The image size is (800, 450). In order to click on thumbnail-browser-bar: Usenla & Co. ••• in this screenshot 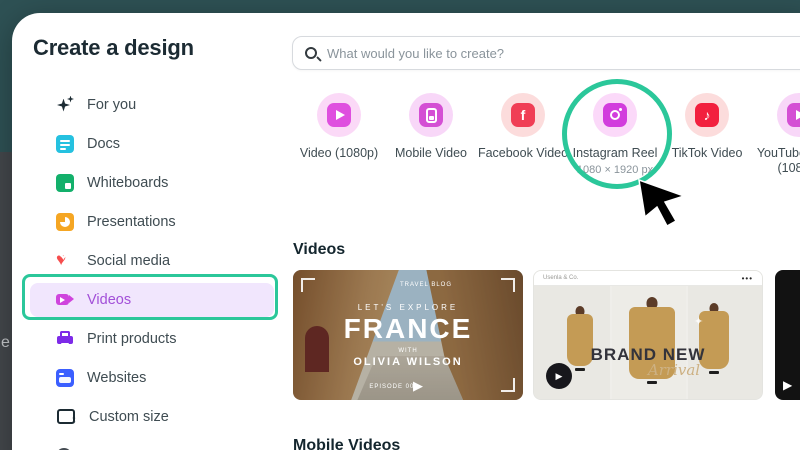, I will do `click(648, 278)`.